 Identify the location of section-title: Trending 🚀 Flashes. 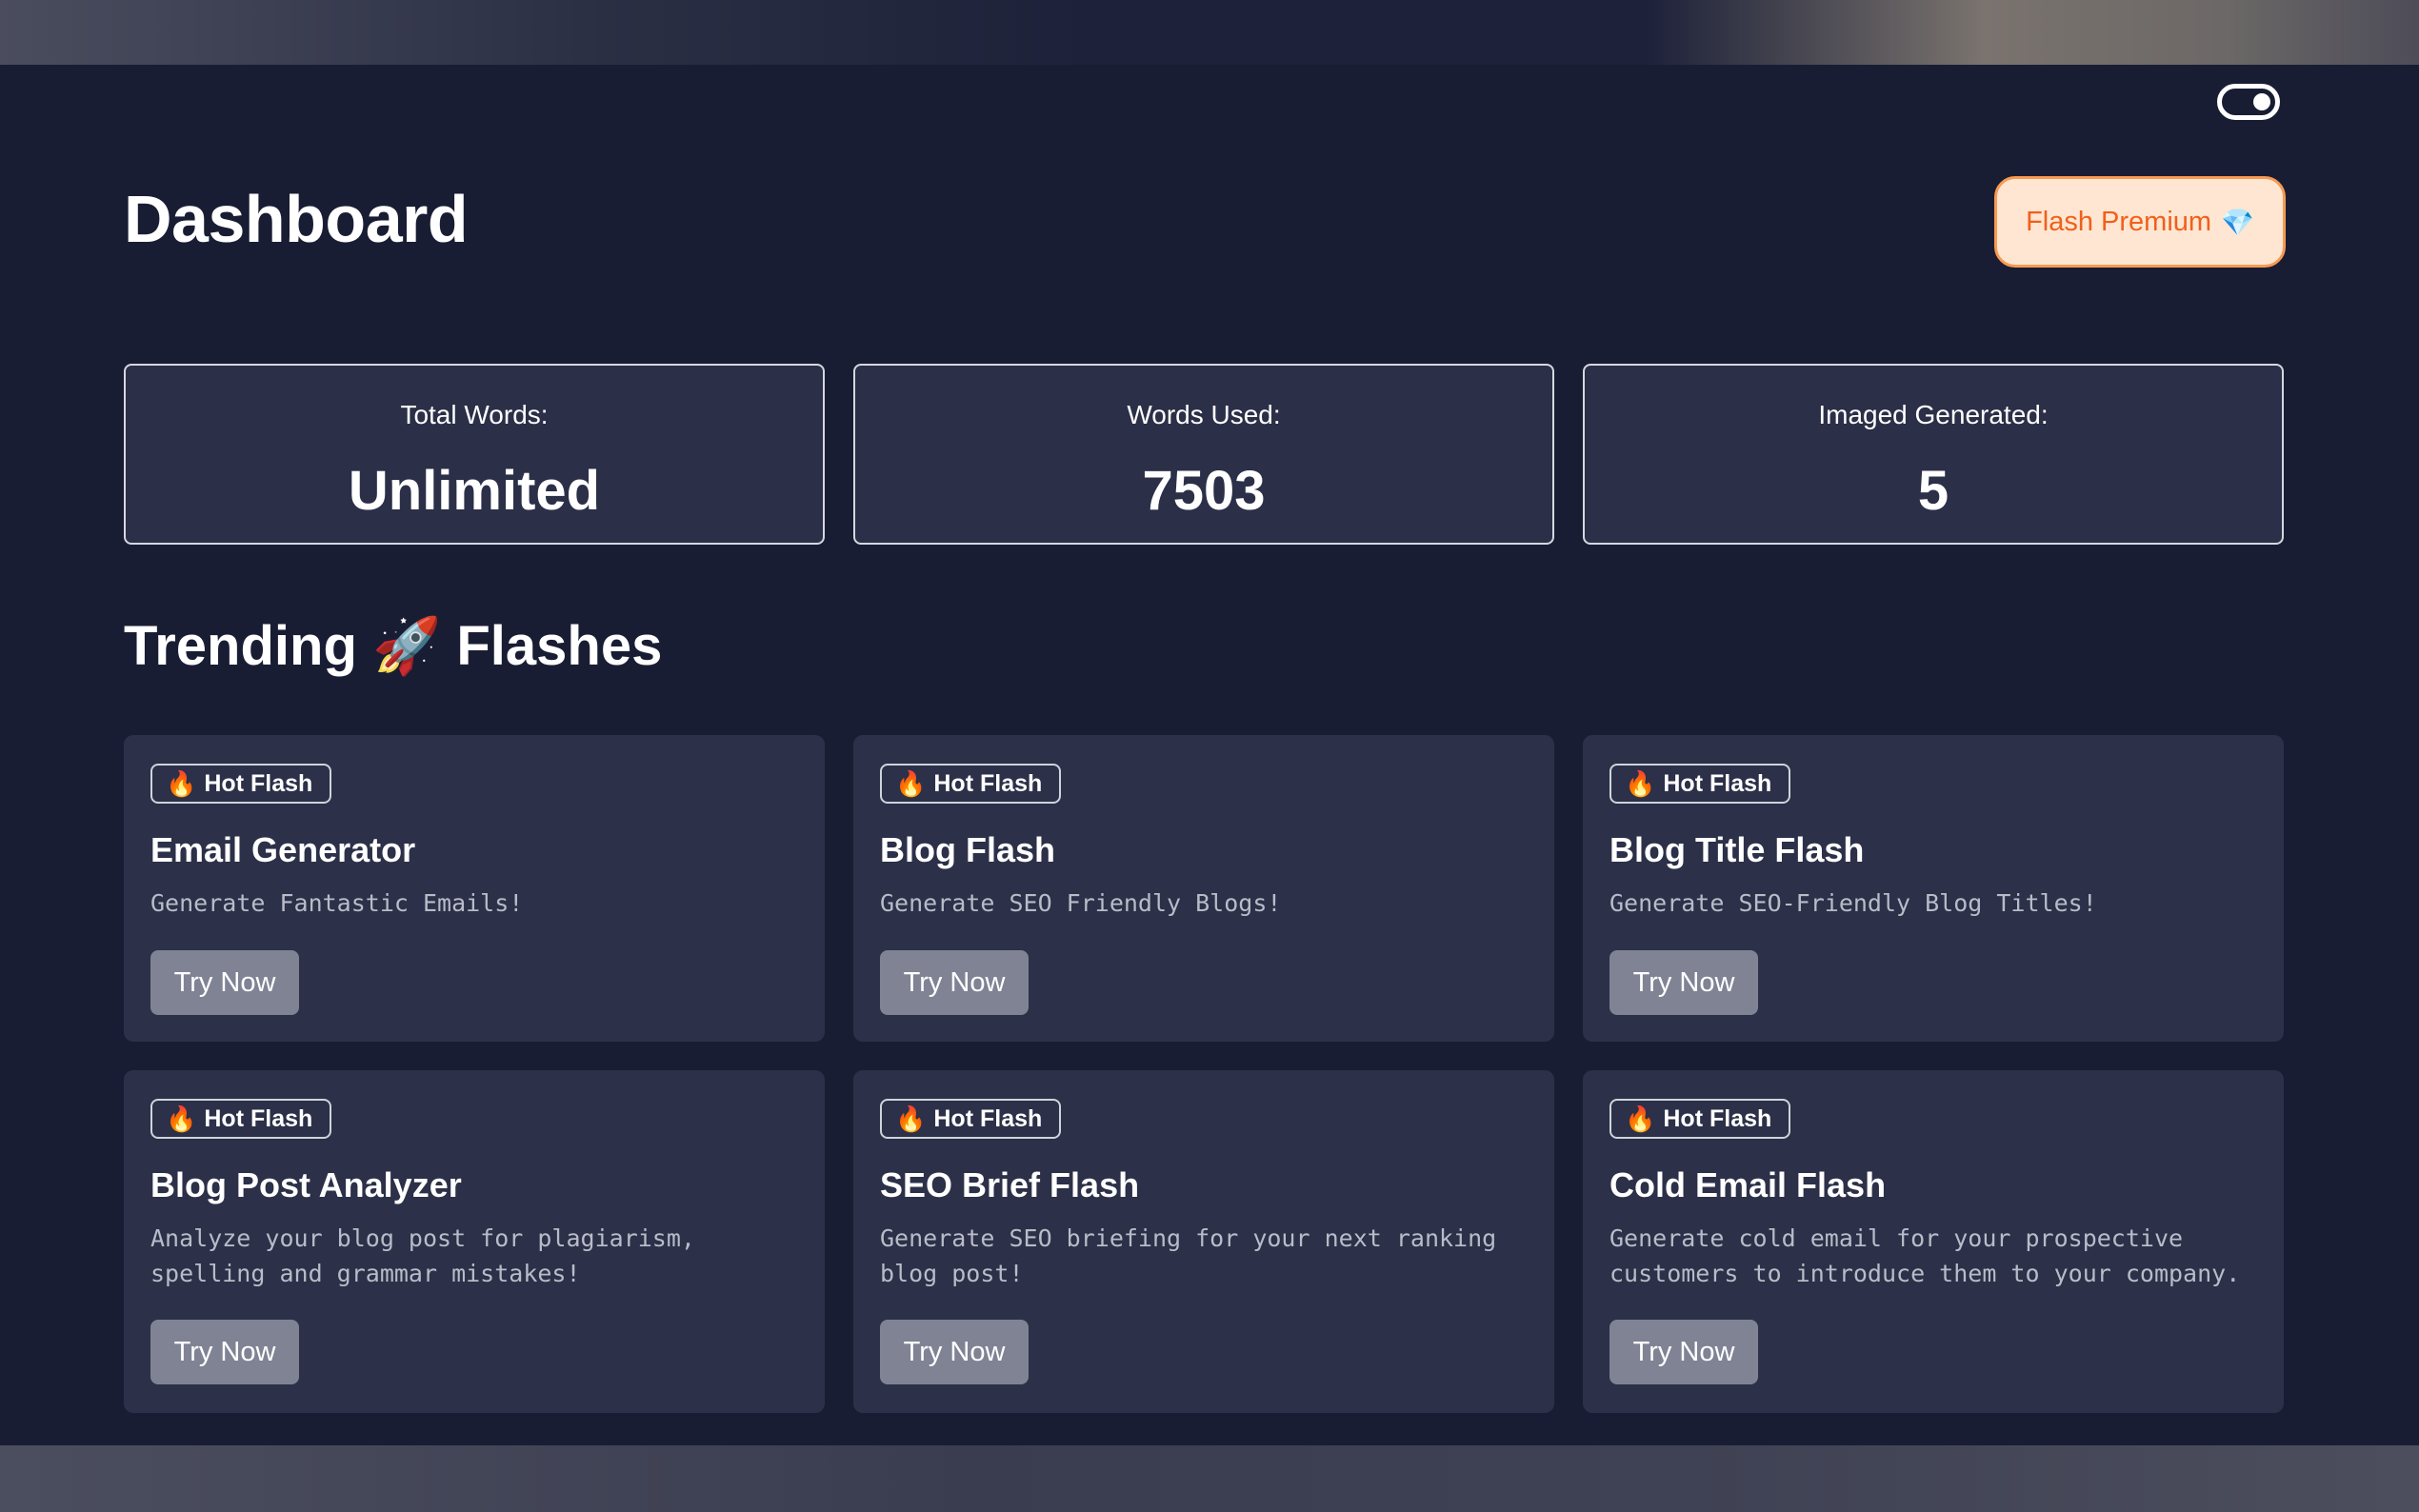
(393, 646).